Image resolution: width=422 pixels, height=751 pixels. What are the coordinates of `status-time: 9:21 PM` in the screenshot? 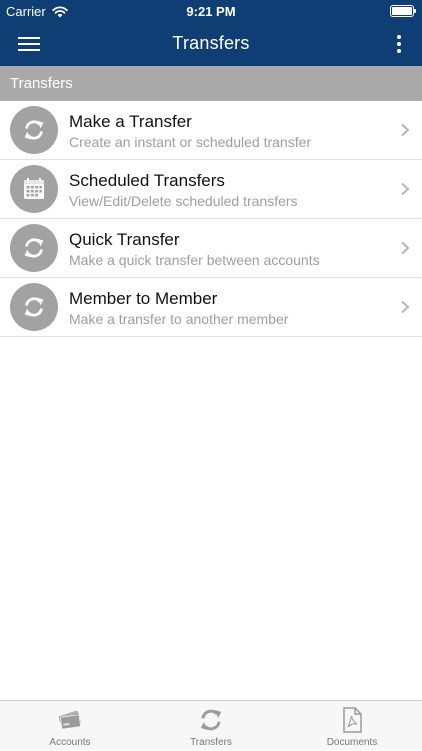 It's located at (211, 11).